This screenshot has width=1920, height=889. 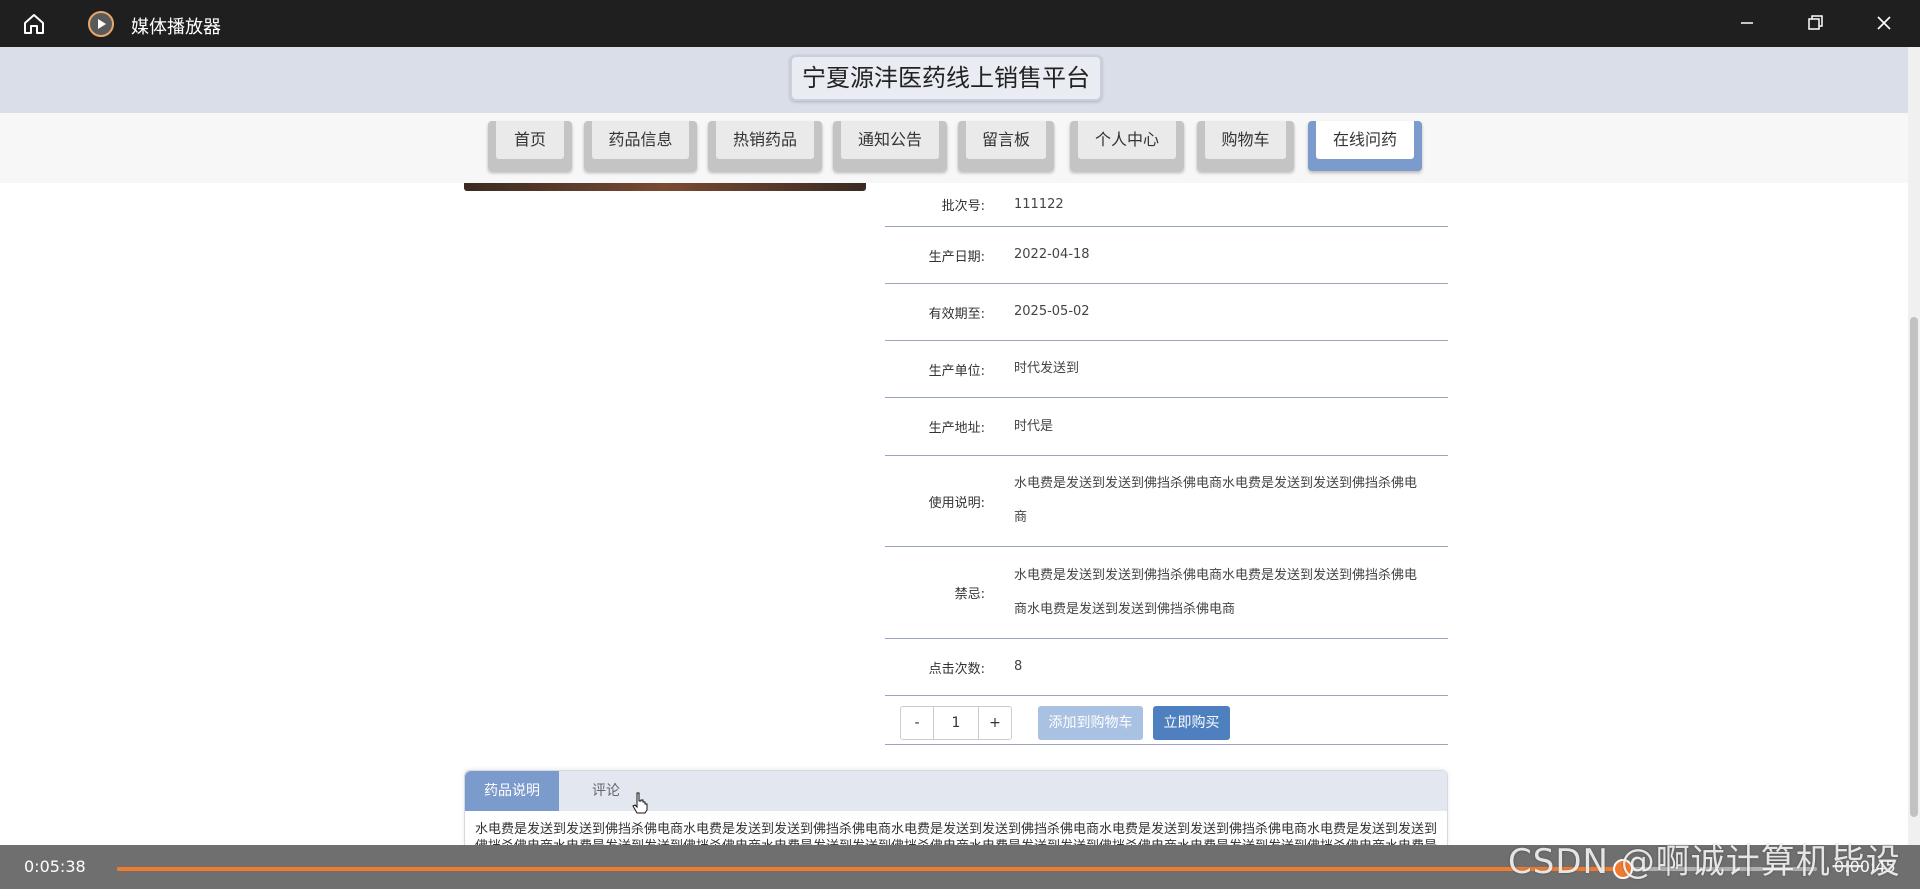 What do you see at coordinates (55, 866) in the screenshot?
I see `elapsed-time: 0:05:38` at bounding box center [55, 866].